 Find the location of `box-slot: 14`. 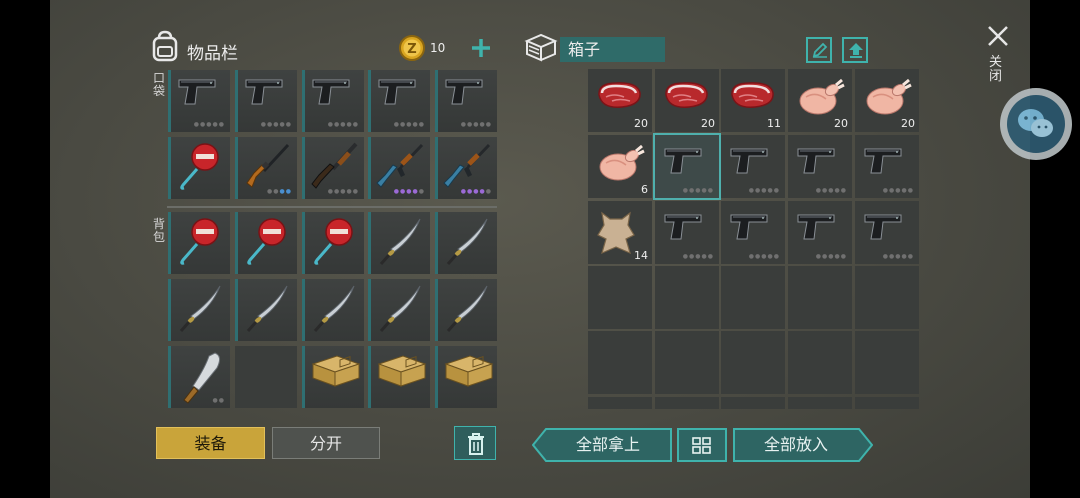

box-slot: 14 is located at coordinates (620, 232).